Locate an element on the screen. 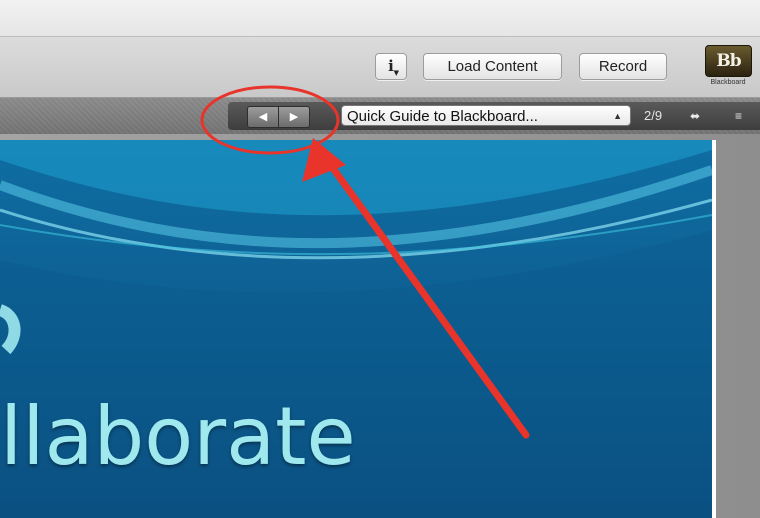  swap-arrows-icon: ⬌ is located at coordinates (695, 116).